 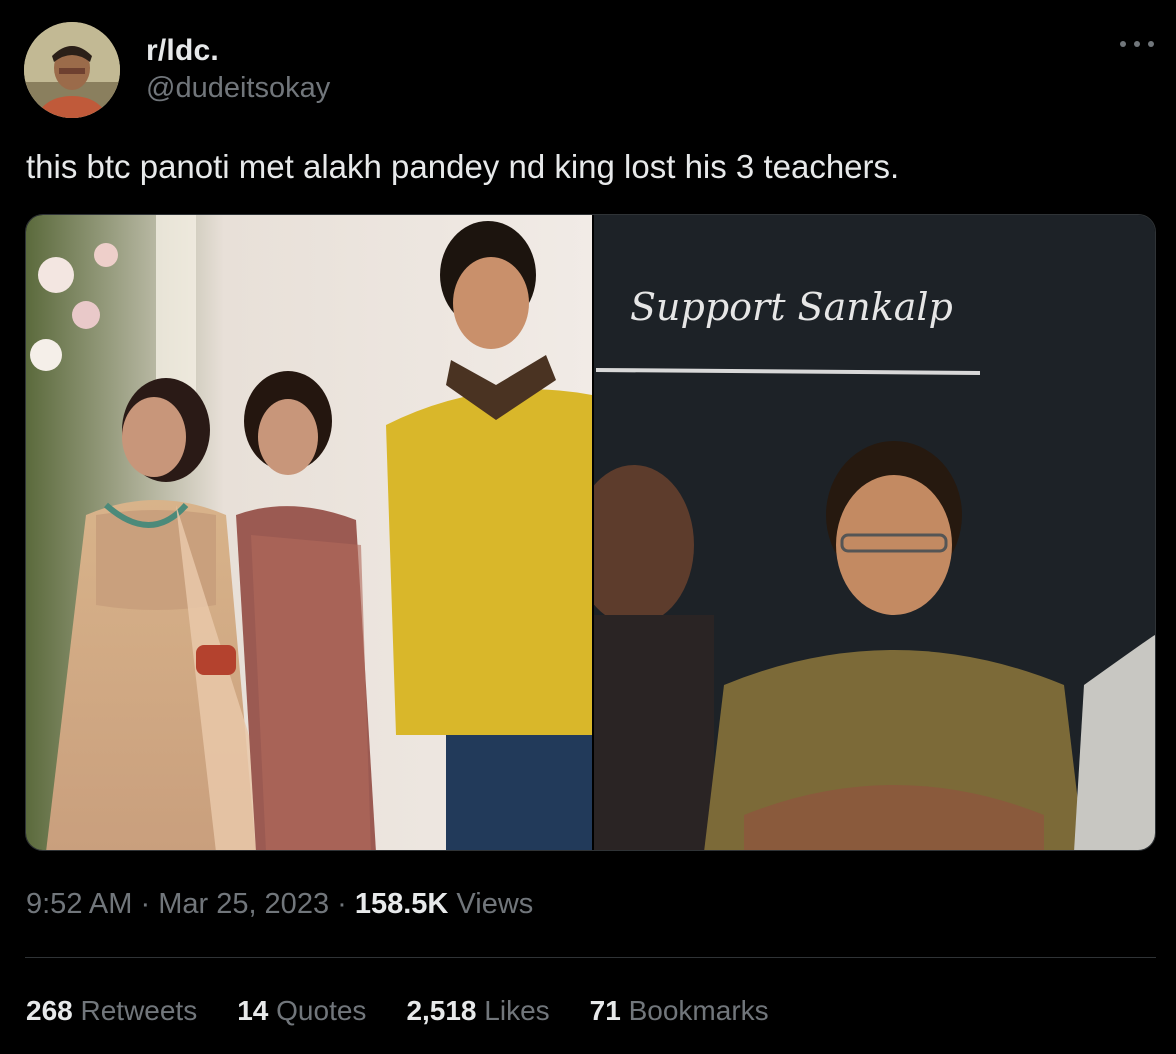 What do you see at coordinates (253, 1010) in the screenshot?
I see `quotes-count: 14` at bounding box center [253, 1010].